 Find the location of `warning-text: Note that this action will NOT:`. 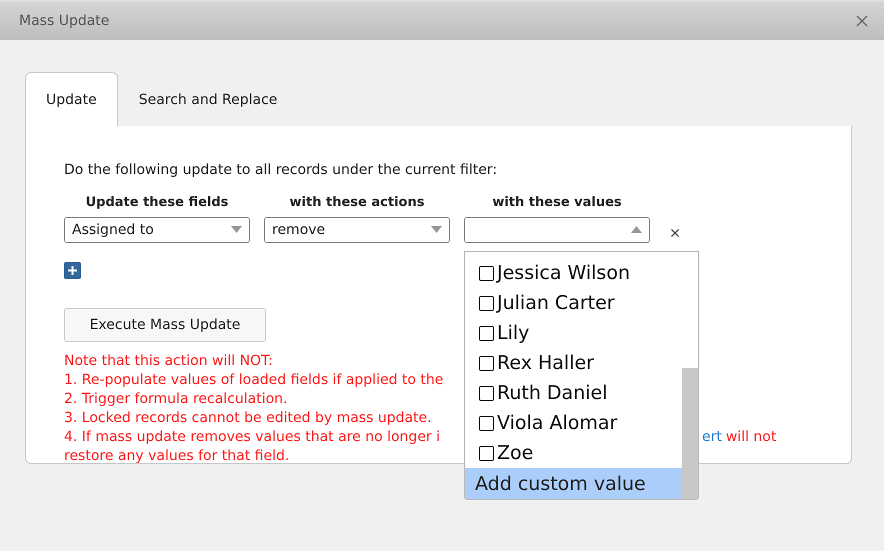

warning-text: Note that this action will NOT: is located at coordinates (168, 361).